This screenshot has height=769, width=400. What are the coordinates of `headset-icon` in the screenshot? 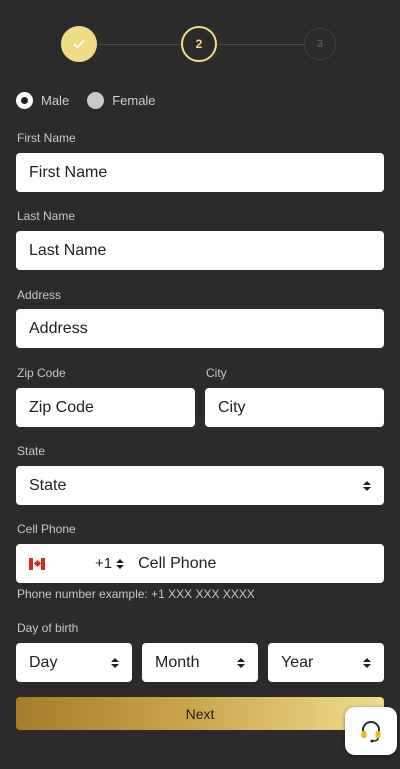 It's located at (371, 732).